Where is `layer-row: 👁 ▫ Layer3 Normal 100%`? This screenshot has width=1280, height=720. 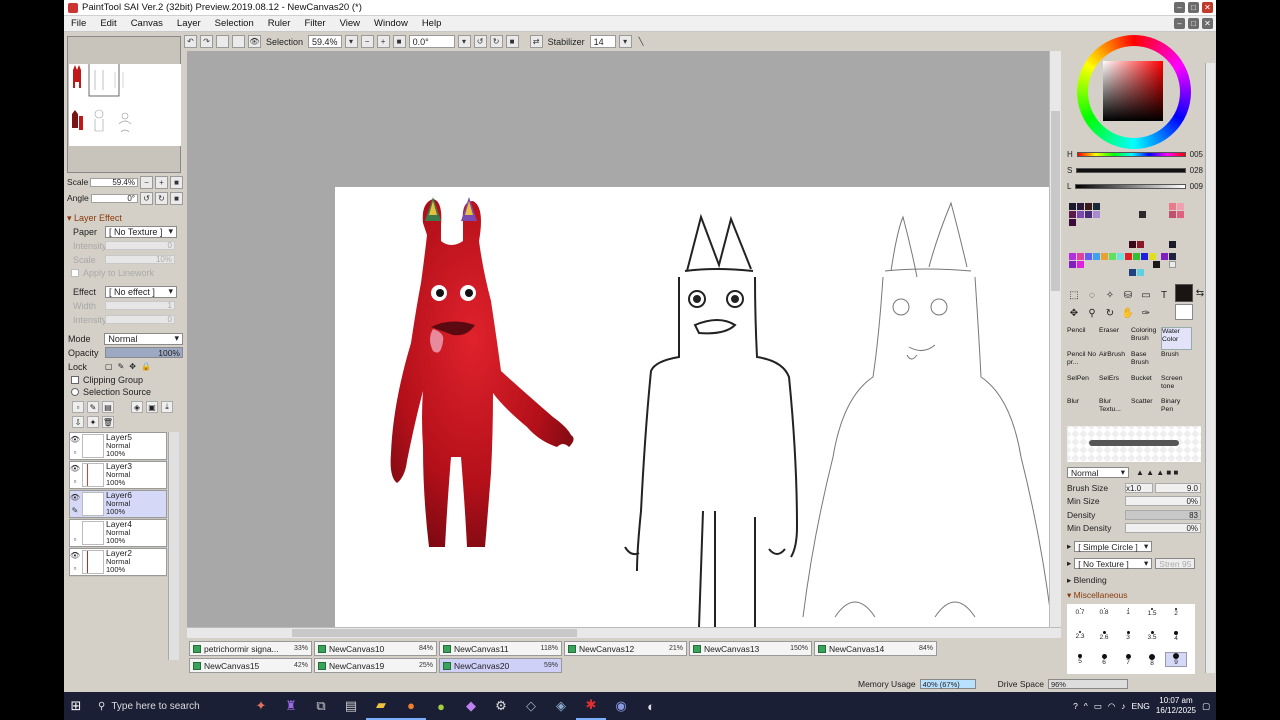
layer-row: 👁 ▫ Layer3 Normal 100% is located at coordinates (118, 475).